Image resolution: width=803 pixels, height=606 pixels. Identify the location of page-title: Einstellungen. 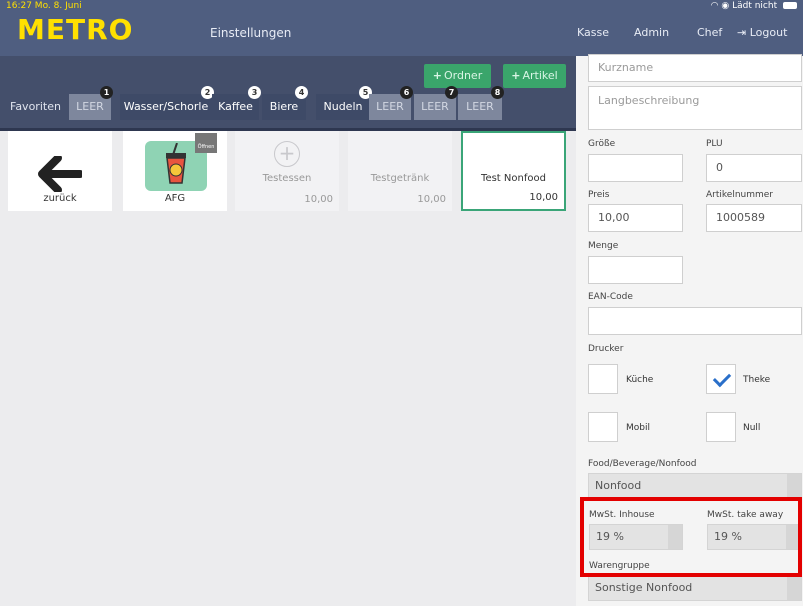
(251, 33).